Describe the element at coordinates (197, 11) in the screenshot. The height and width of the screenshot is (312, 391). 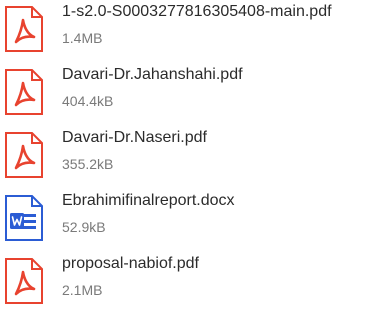
I see `file-name: 1-s2.0-S0003277816305408-main.pdf` at that location.